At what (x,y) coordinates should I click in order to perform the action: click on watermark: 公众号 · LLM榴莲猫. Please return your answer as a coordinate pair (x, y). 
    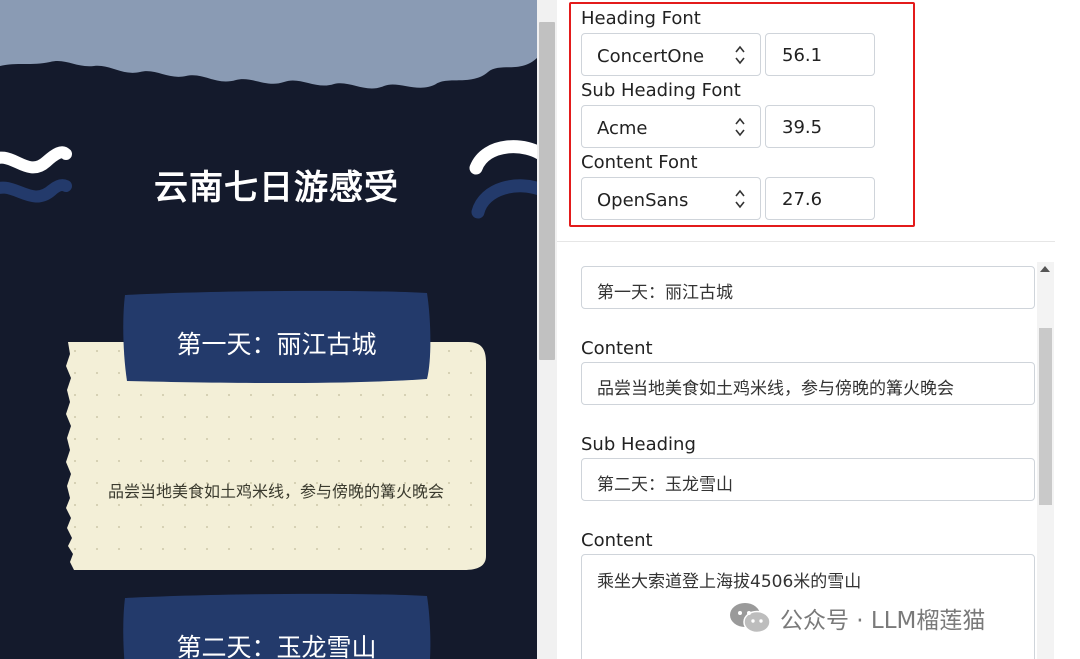
    Looking at the image, I should click on (856, 618).